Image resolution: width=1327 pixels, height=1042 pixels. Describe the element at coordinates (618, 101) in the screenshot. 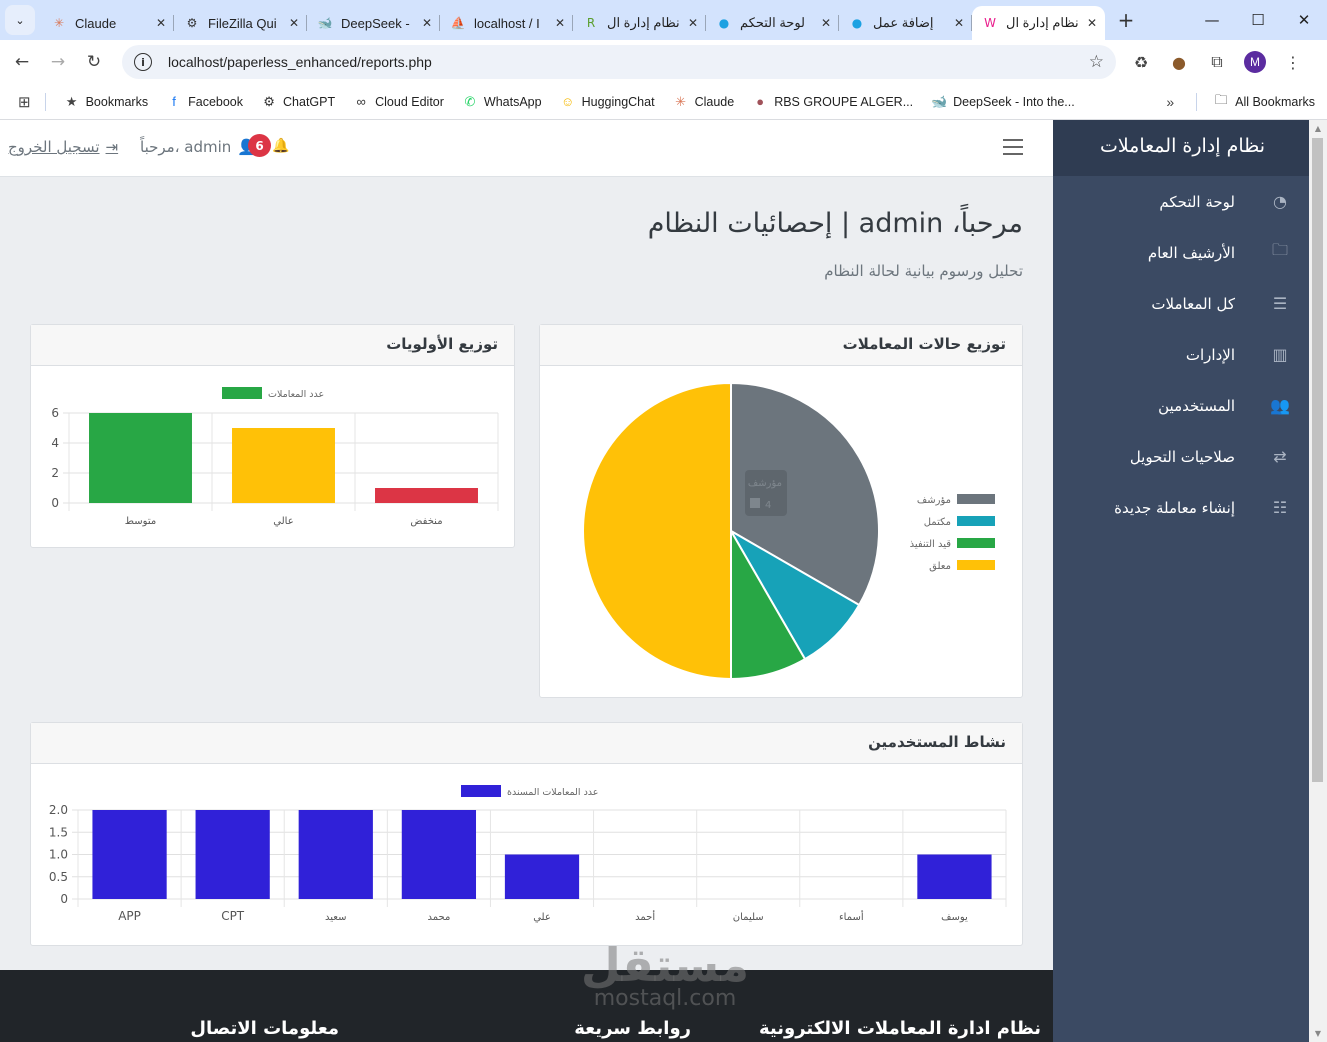

I see `bookmark-label: HuggingChat` at that location.